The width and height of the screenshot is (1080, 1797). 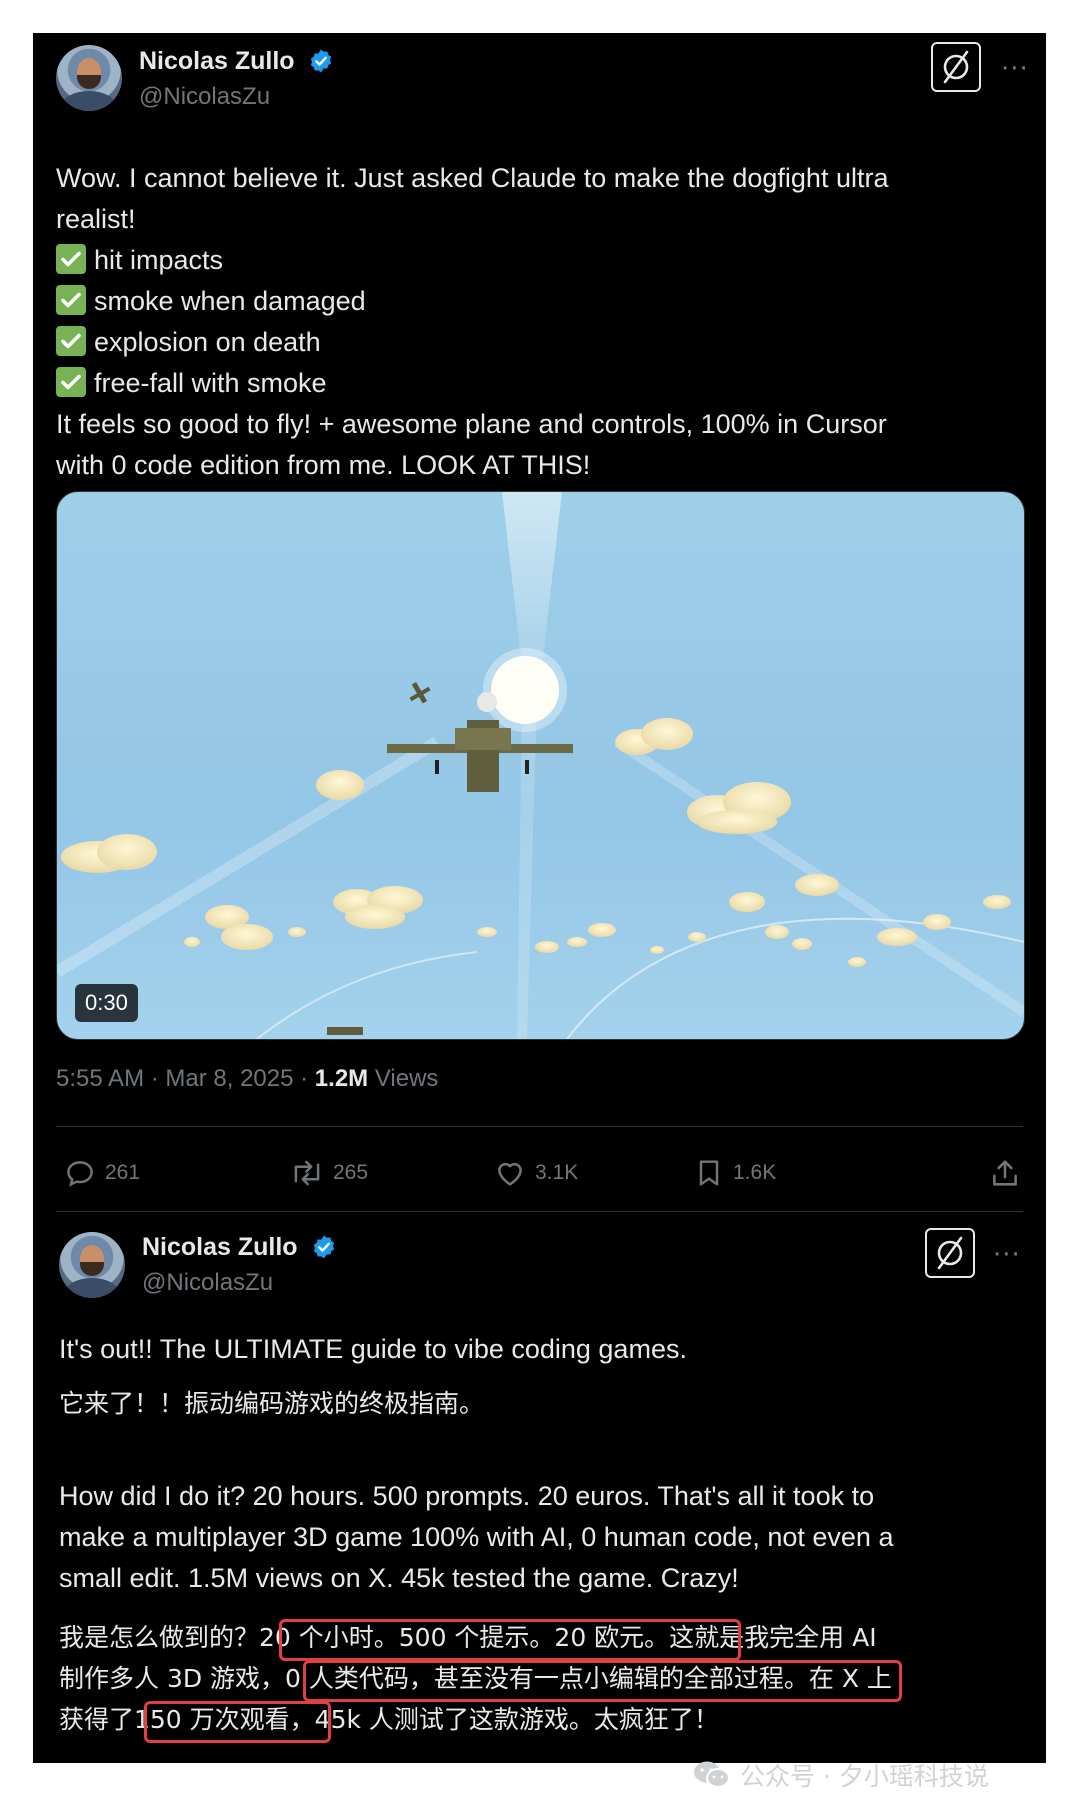 I want to click on bookmark-button: 1.6K, so click(x=734, y=1173).